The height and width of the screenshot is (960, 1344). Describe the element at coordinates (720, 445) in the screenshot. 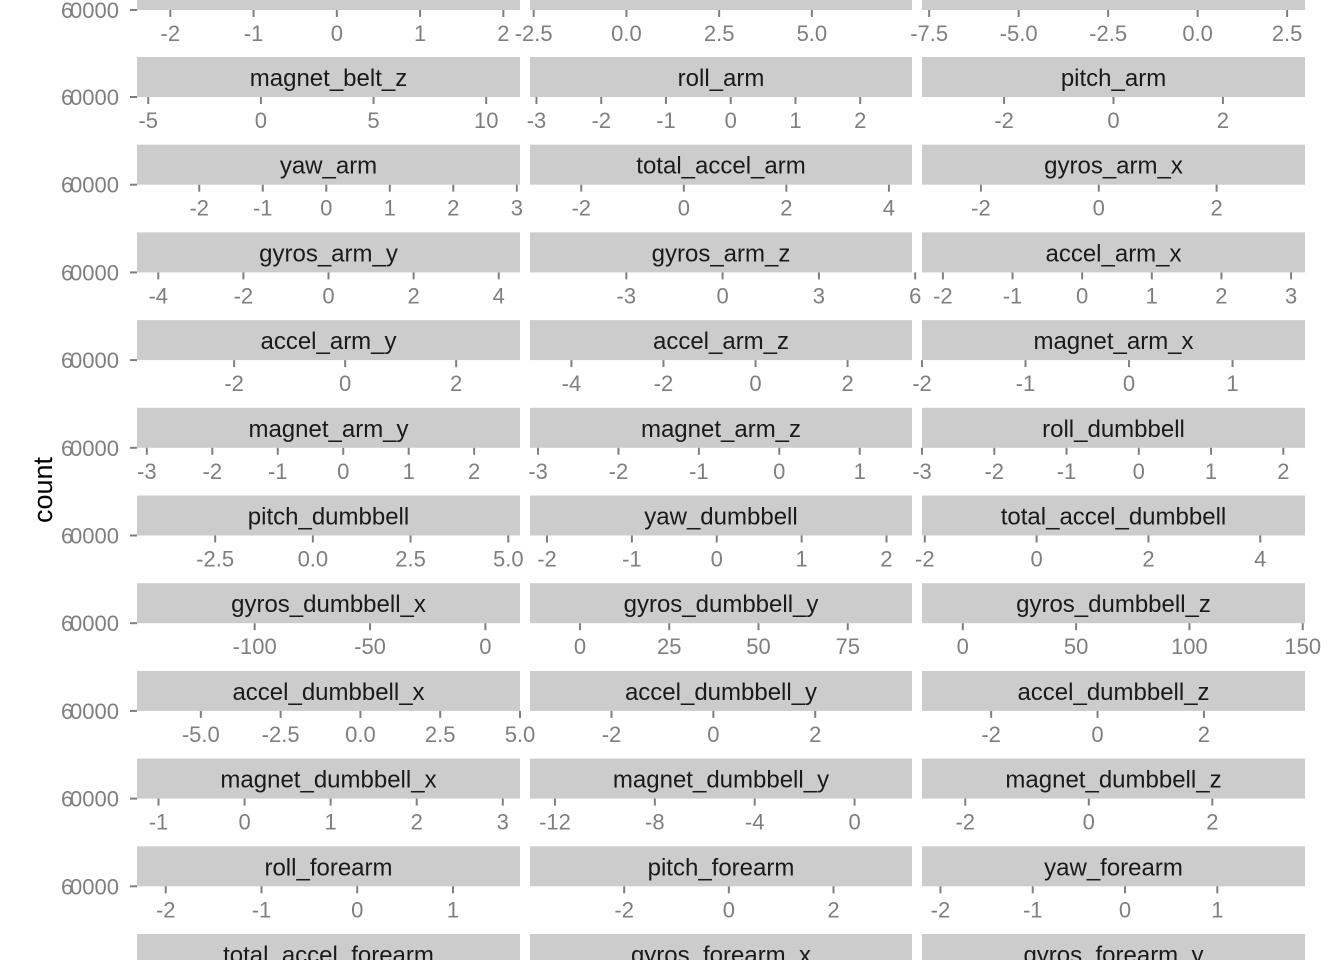

I see `facet-panel: magnet_arm_z -3 -2 -1 0 1` at that location.